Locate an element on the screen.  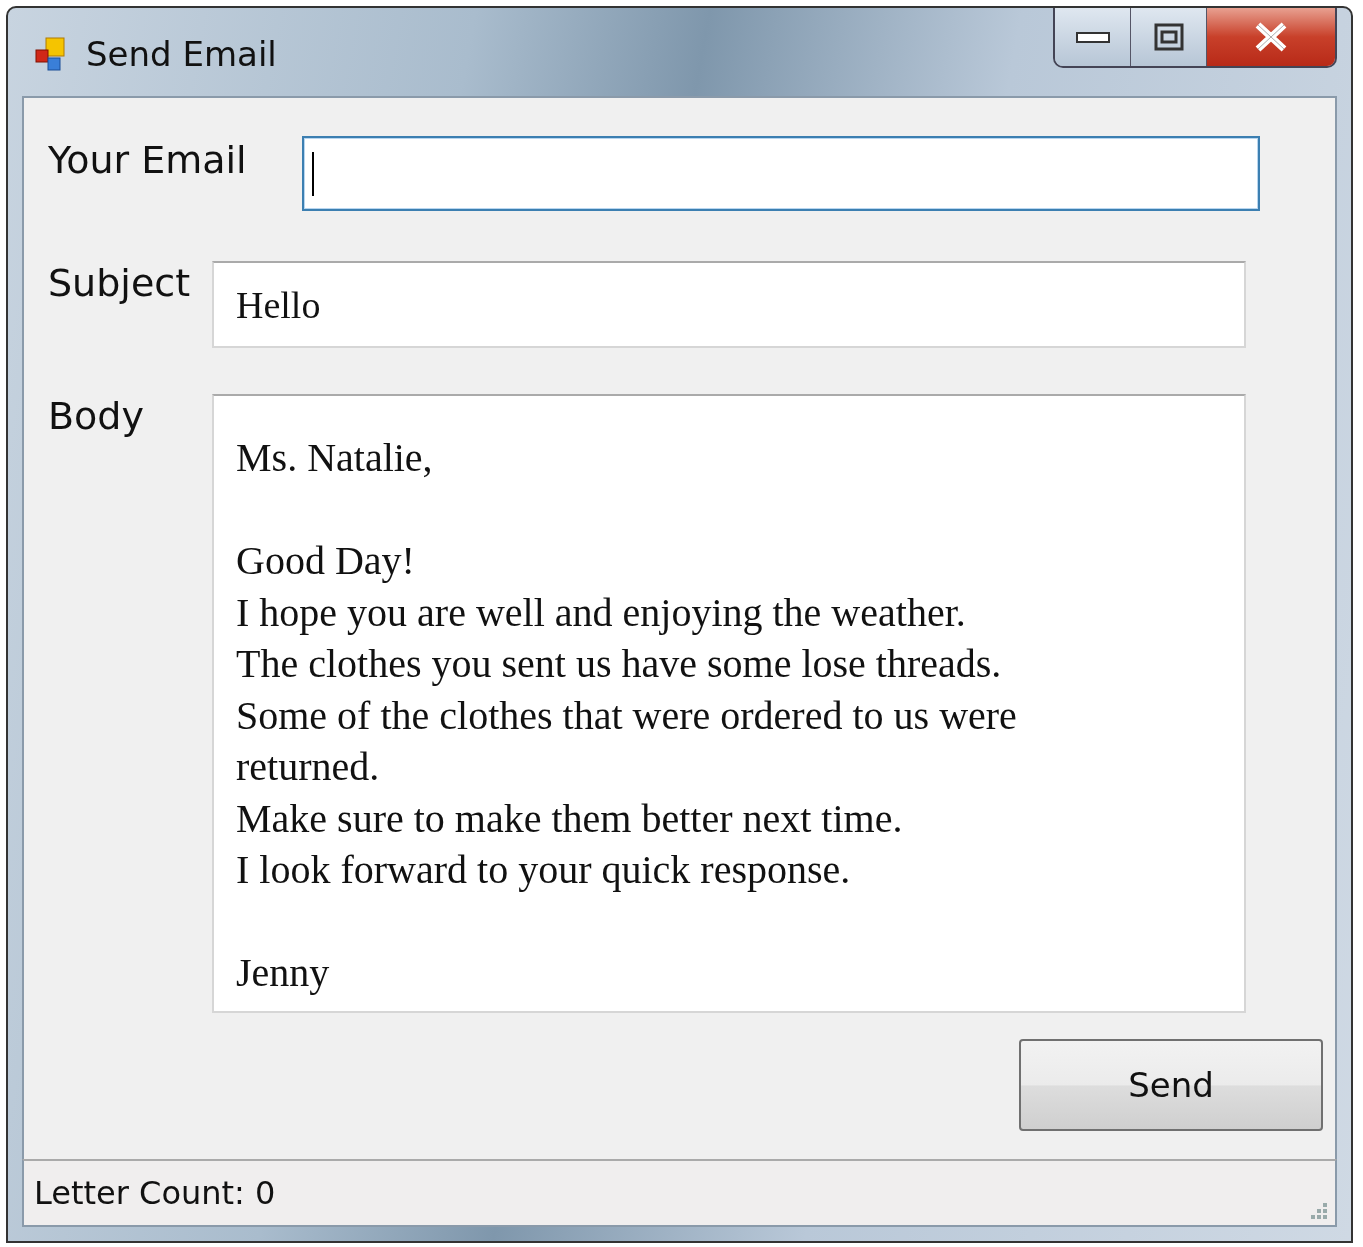
minimize-button is located at coordinates (1093, 37).